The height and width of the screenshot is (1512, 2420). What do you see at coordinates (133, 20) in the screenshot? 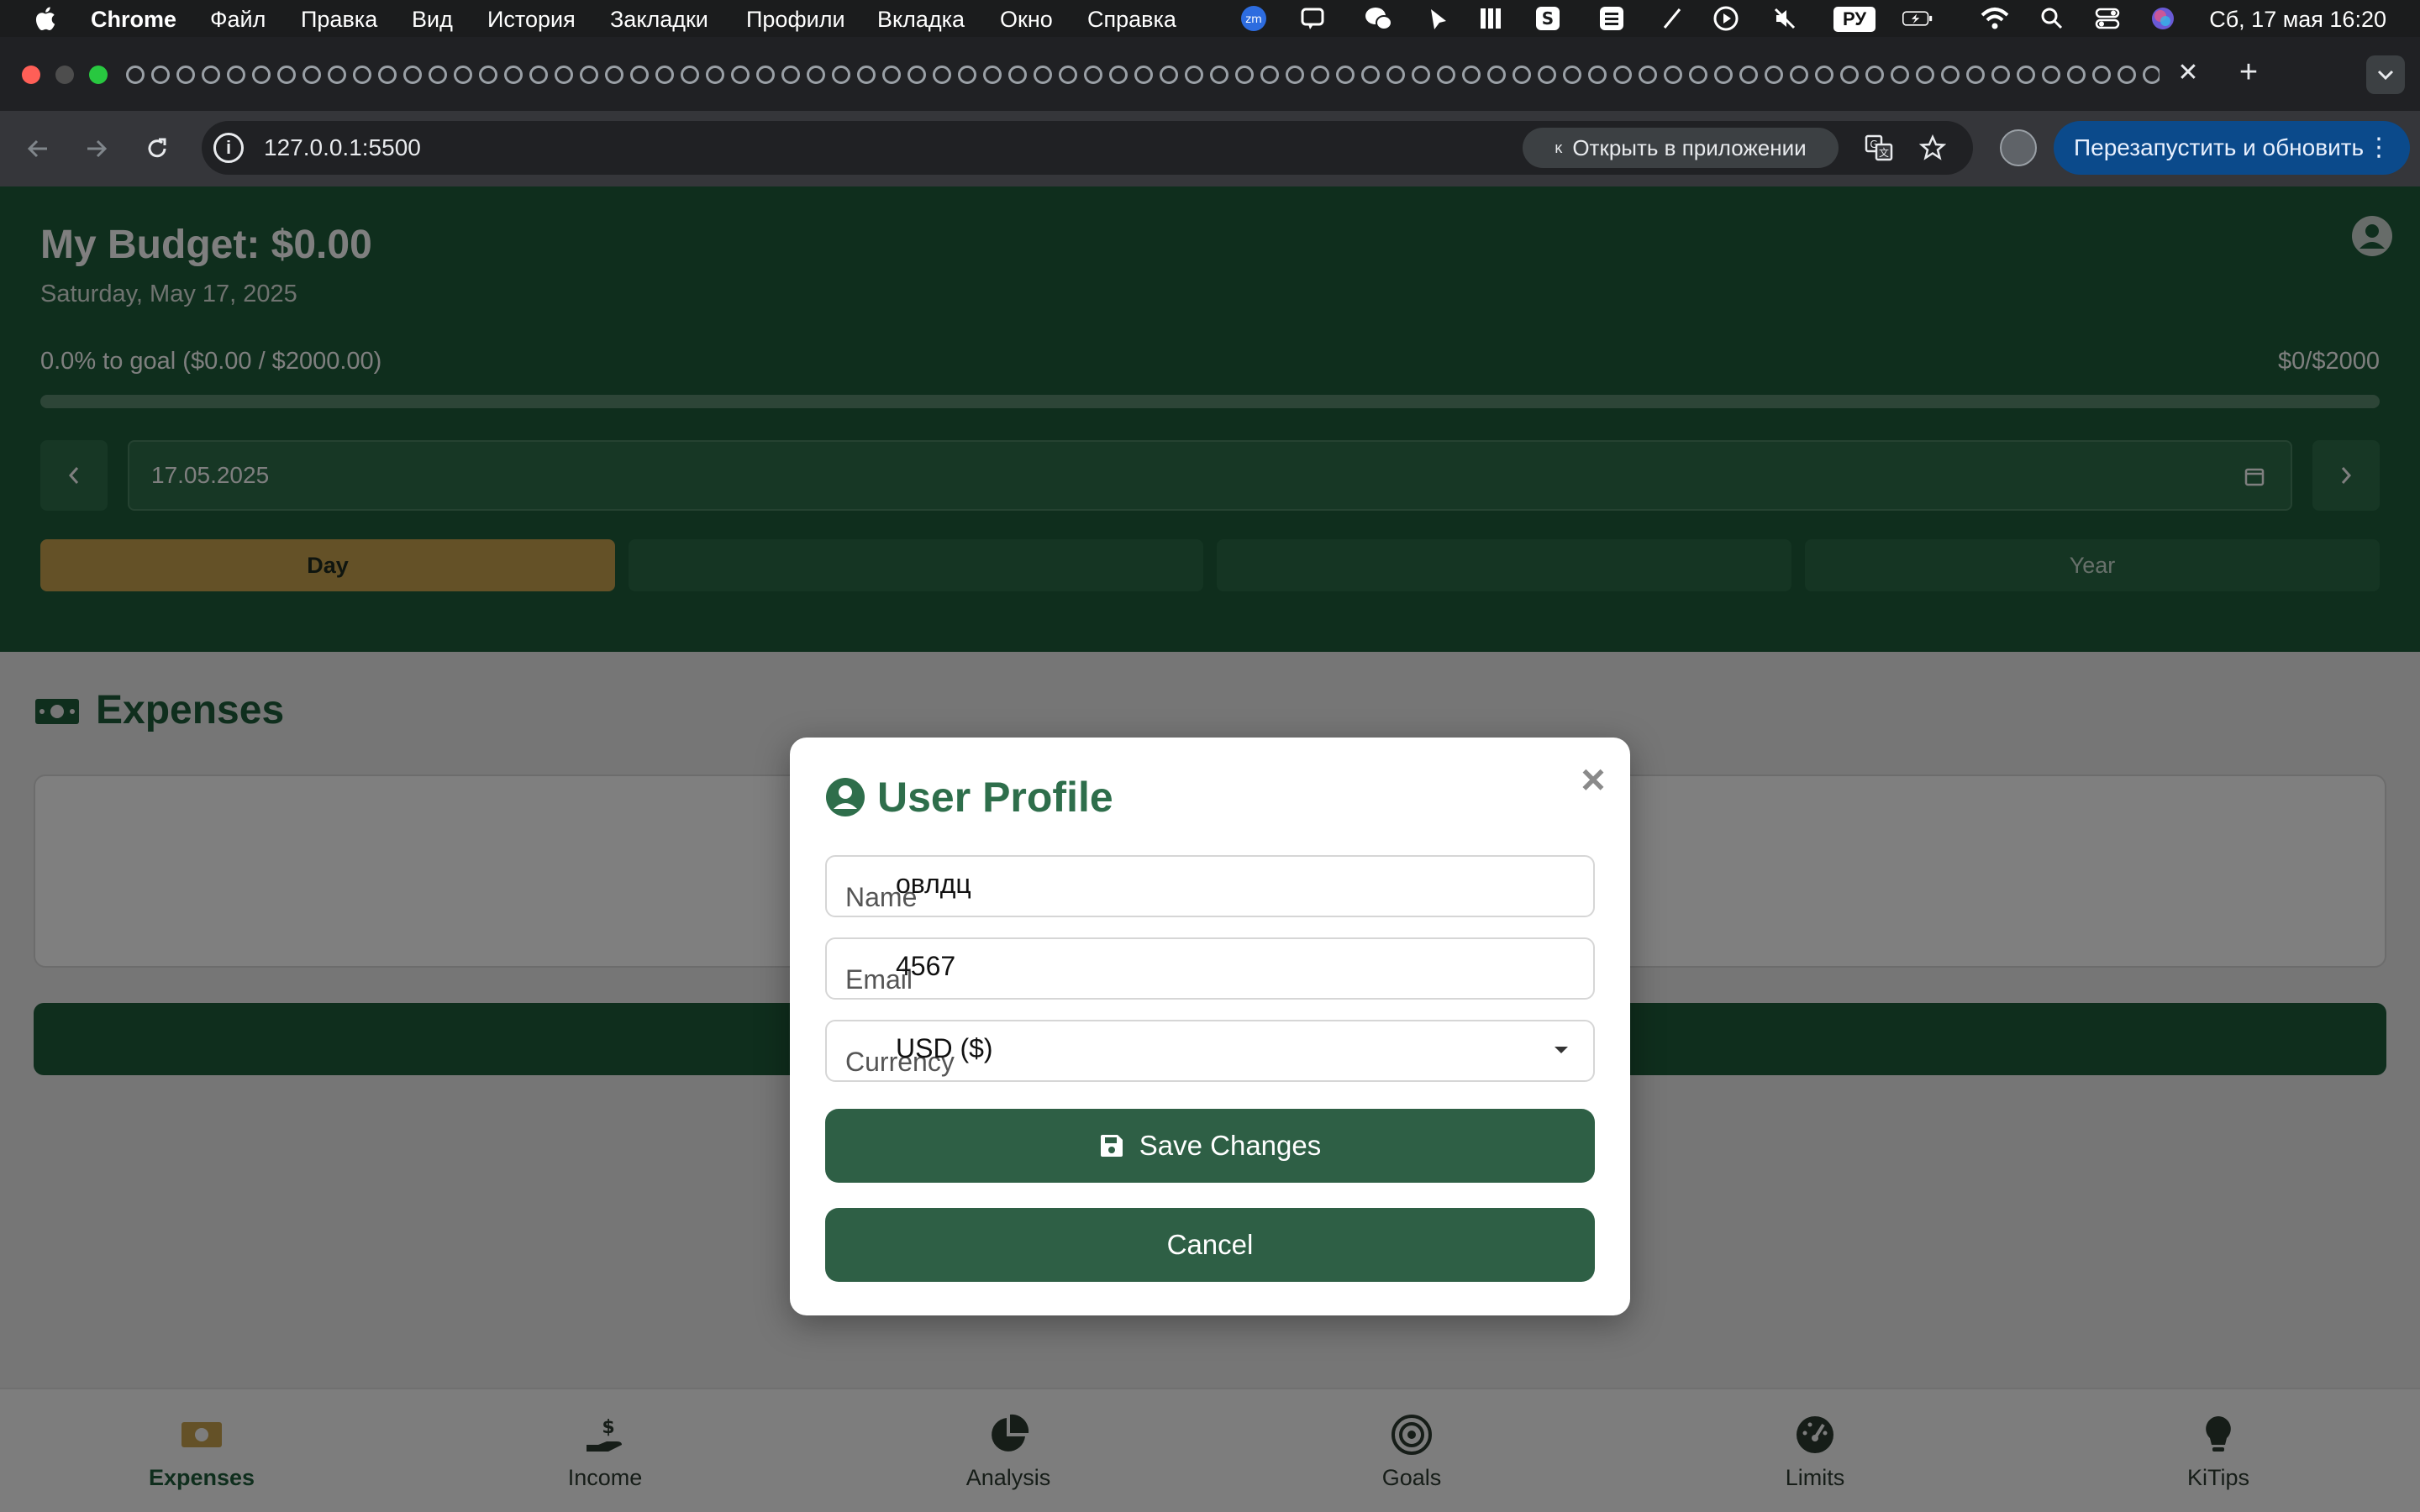
I see `menu-app-name: Chrome` at bounding box center [133, 20].